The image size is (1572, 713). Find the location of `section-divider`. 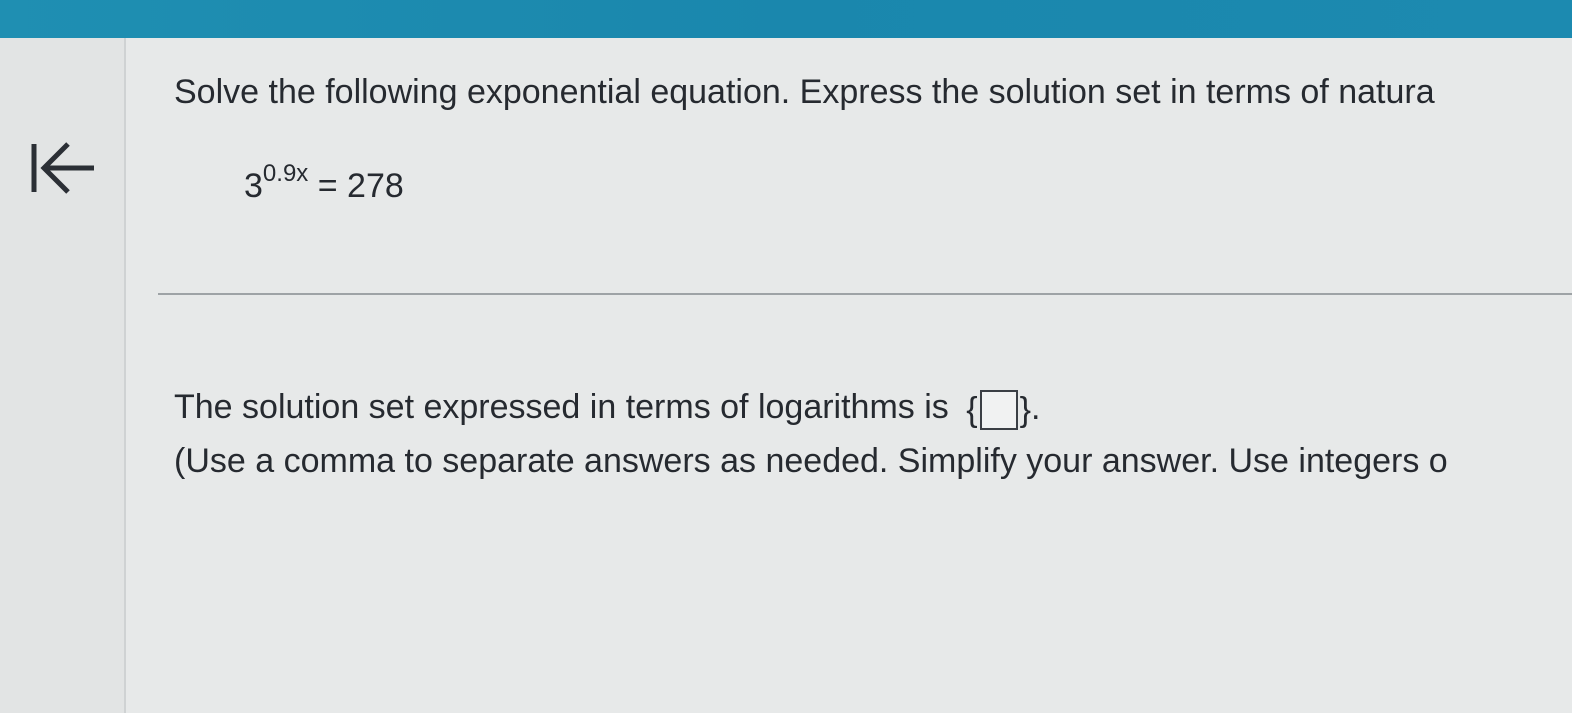

section-divider is located at coordinates (865, 294).